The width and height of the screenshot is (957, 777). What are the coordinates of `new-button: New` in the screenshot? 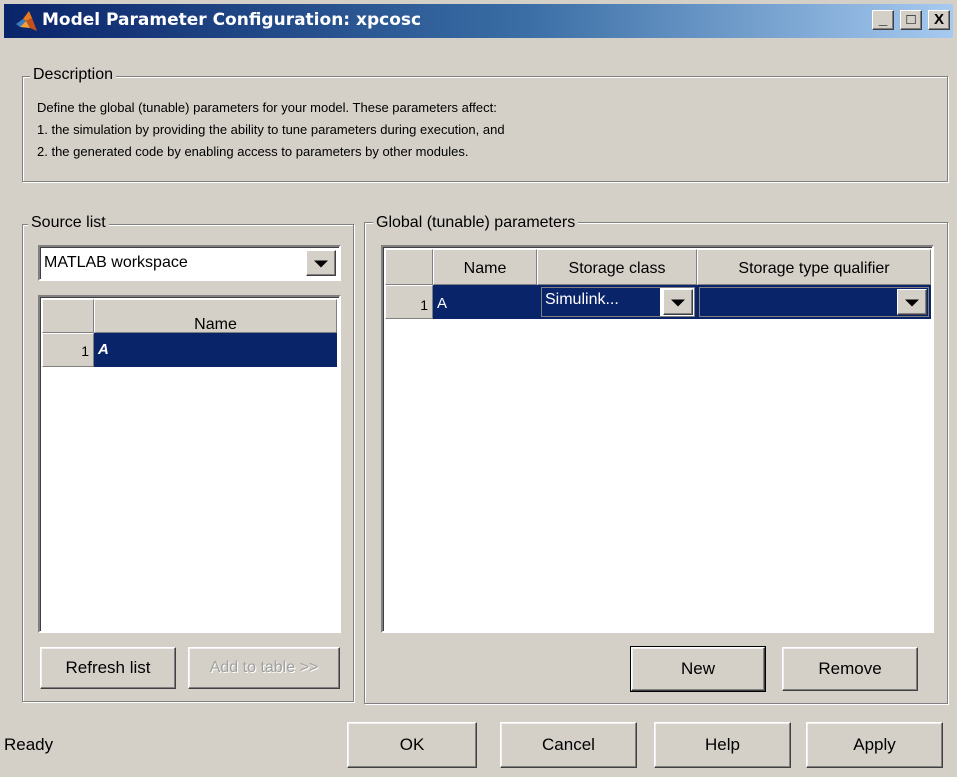 It's located at (698, 669).